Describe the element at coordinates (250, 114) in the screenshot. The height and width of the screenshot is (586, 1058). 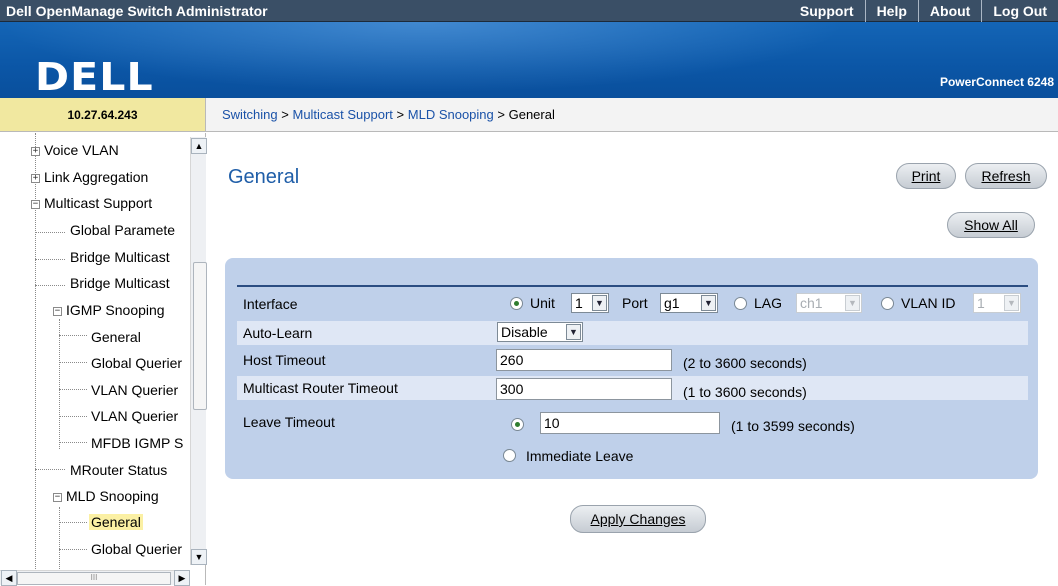
I see `breadcrumb-switching: Switching` at that location.